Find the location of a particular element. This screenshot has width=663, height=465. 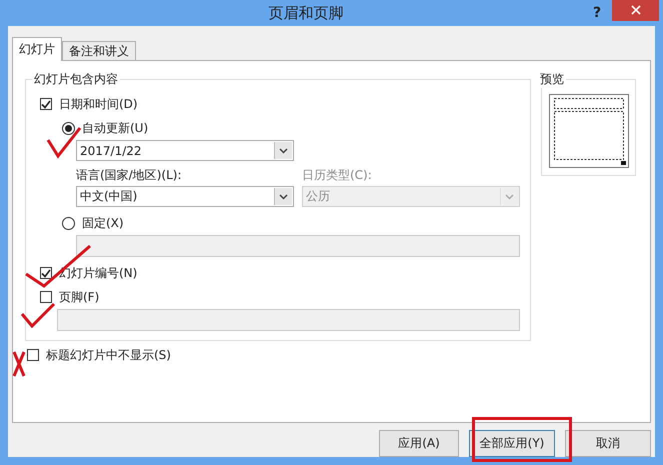

hide-on-title-label: 标题幻灯片中不显示(S) is located at coordinates (108, 355).